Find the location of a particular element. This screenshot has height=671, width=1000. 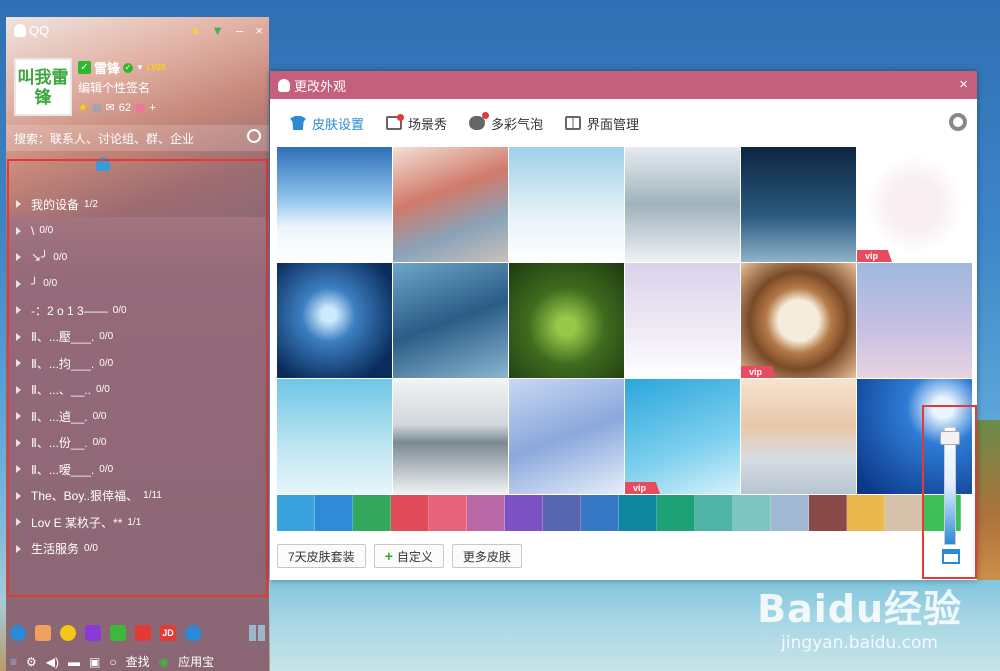

mail-box-icon: ▣ is located at coordinates (94, 662).